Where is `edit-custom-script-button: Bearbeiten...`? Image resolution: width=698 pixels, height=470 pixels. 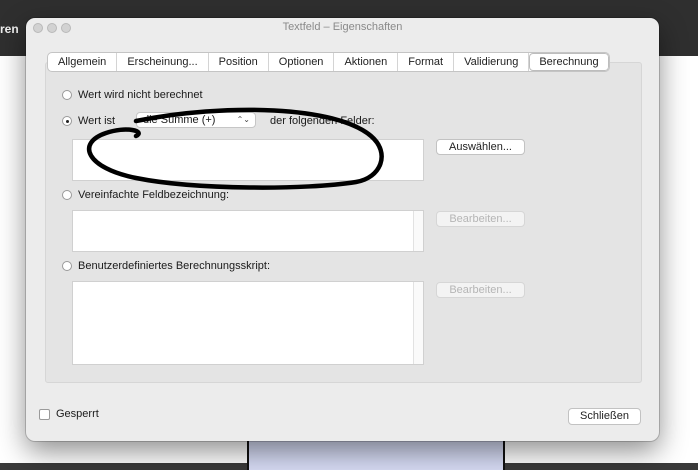 edit-custom-script-button: Bearbeiten... is located at coordinates (480, 290).